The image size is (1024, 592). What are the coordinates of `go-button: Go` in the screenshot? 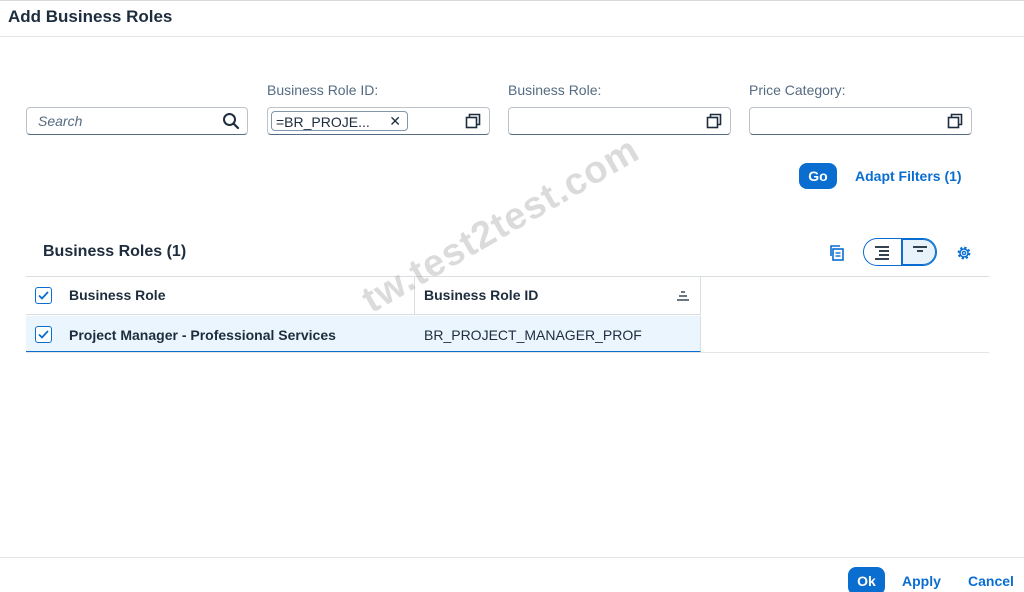 It's located at (818, 176).